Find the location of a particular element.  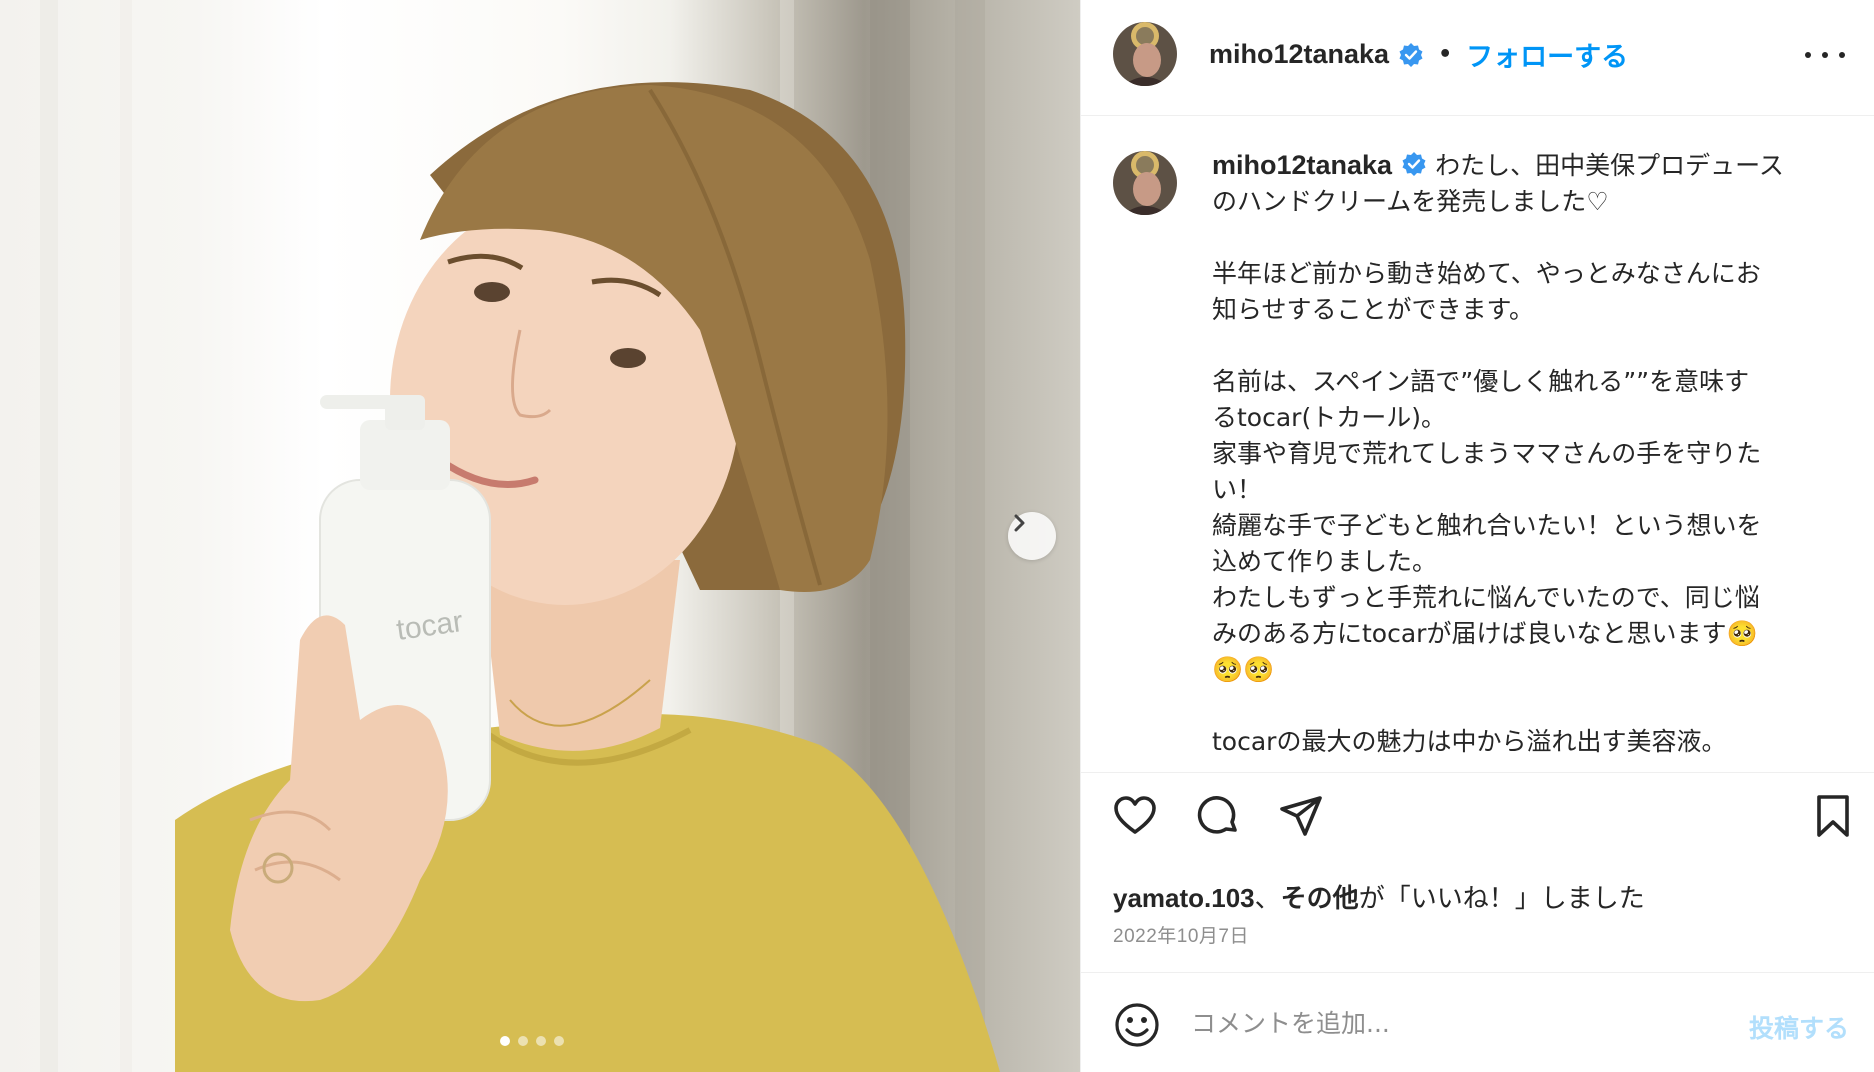

emoji-smiley-icon is located at coordinates (1137, 1025).